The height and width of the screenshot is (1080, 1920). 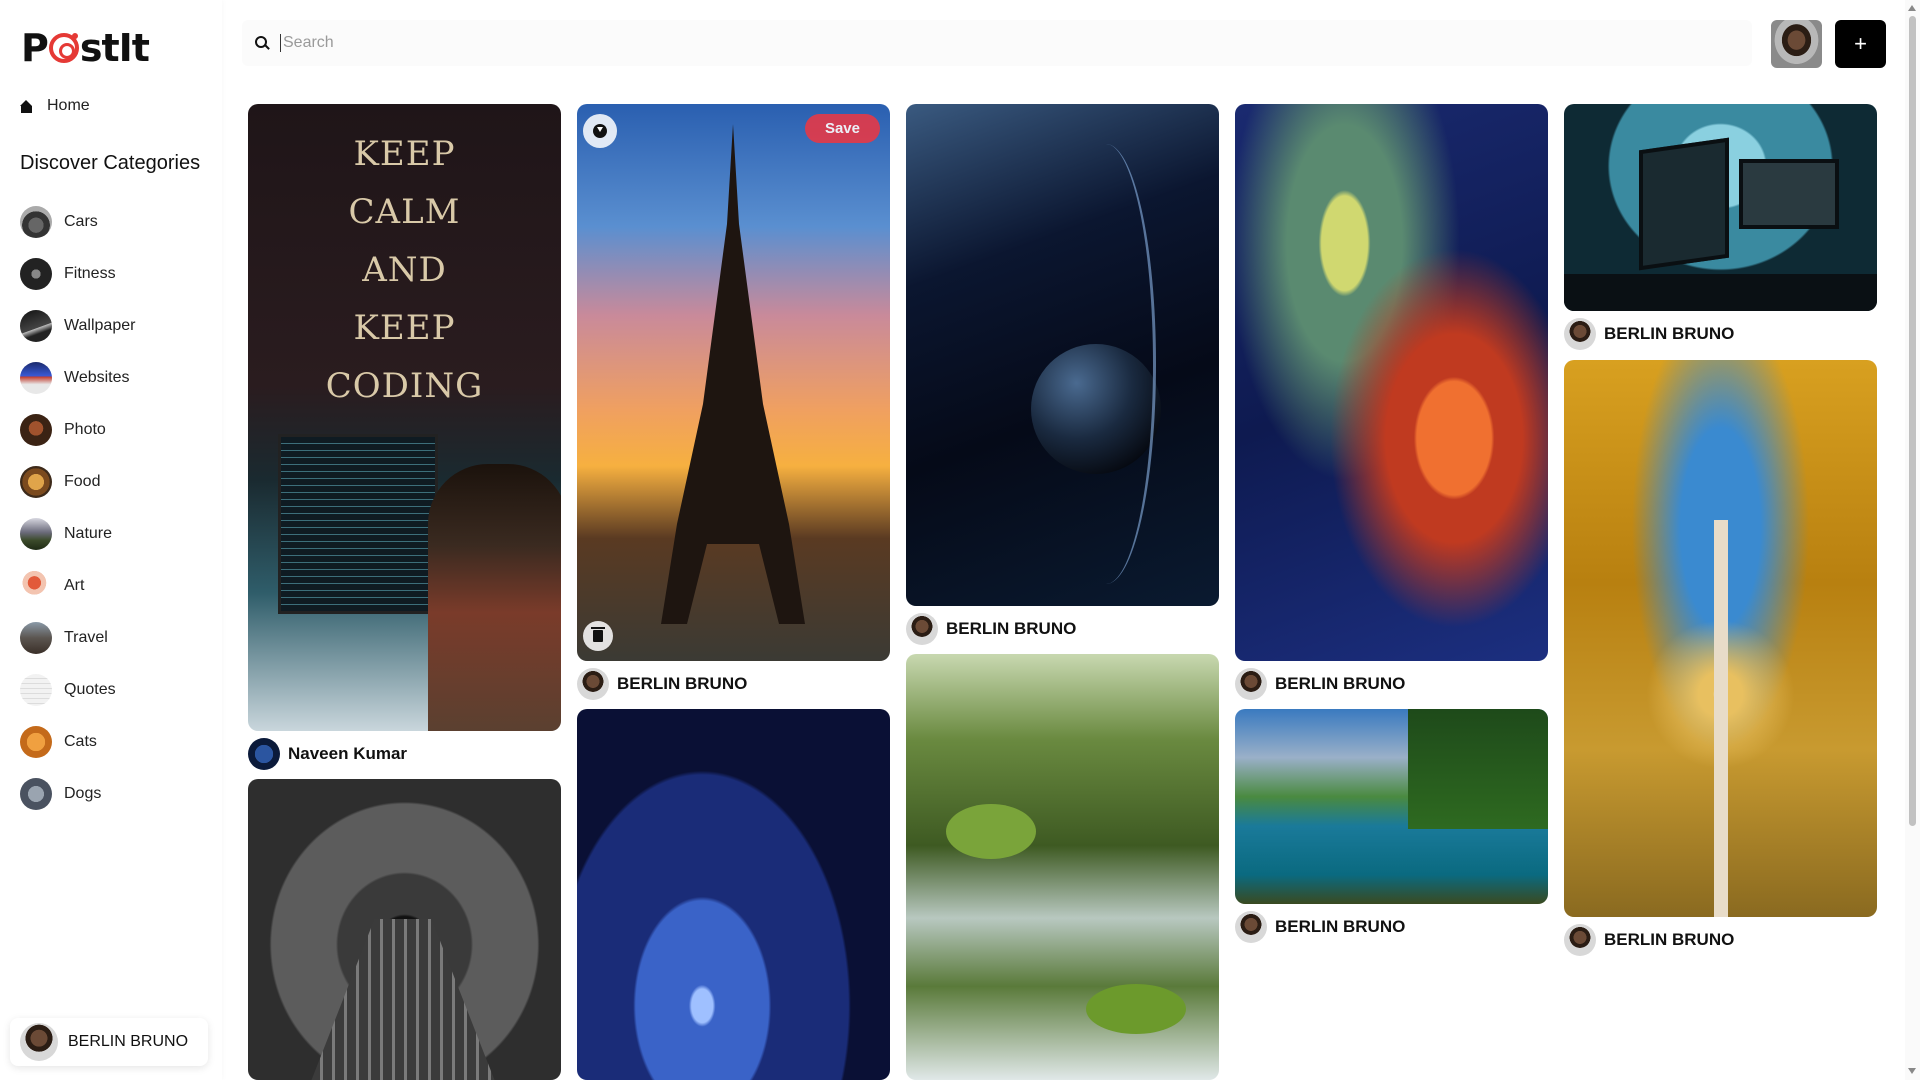 I want to click on header-avatar, so click(x=1796, y=44).